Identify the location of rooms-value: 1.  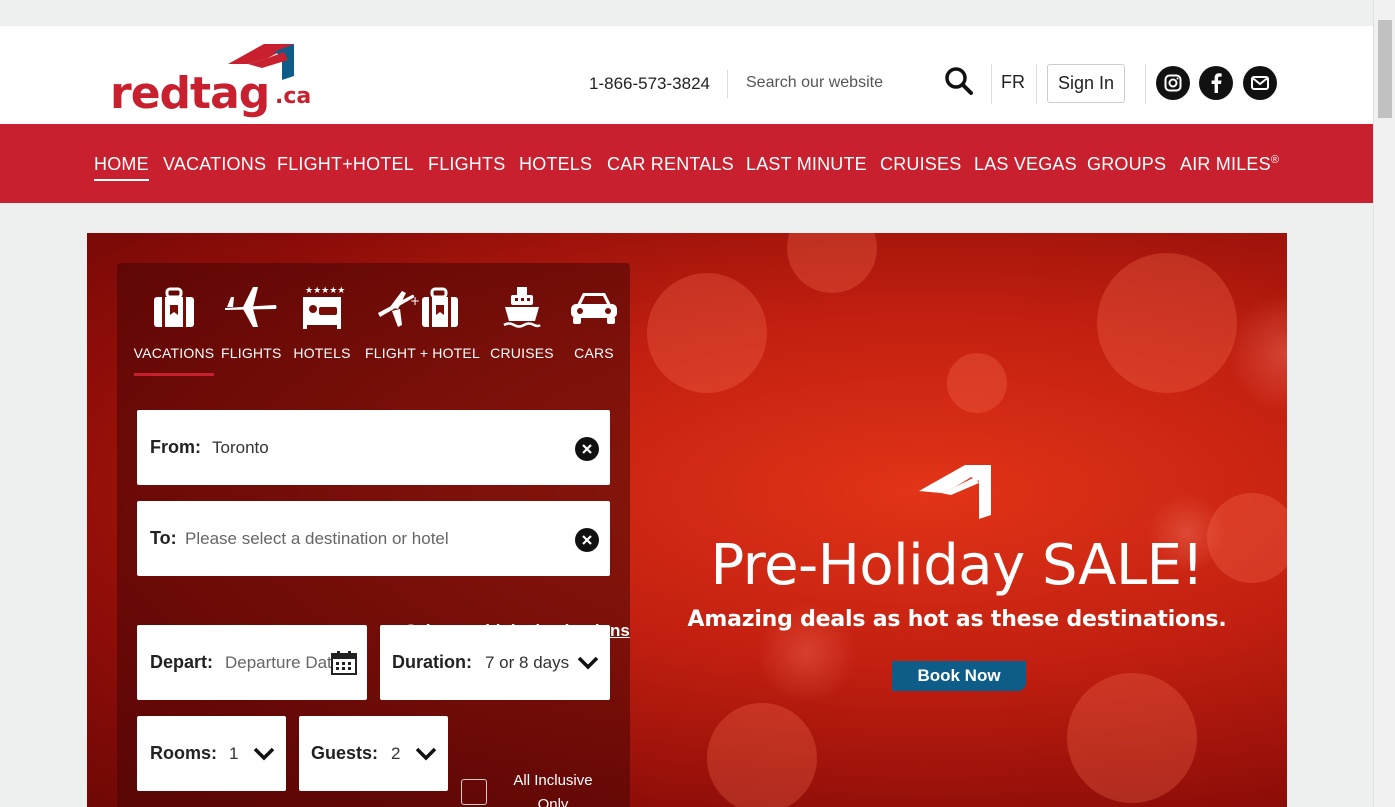
(234, 753).